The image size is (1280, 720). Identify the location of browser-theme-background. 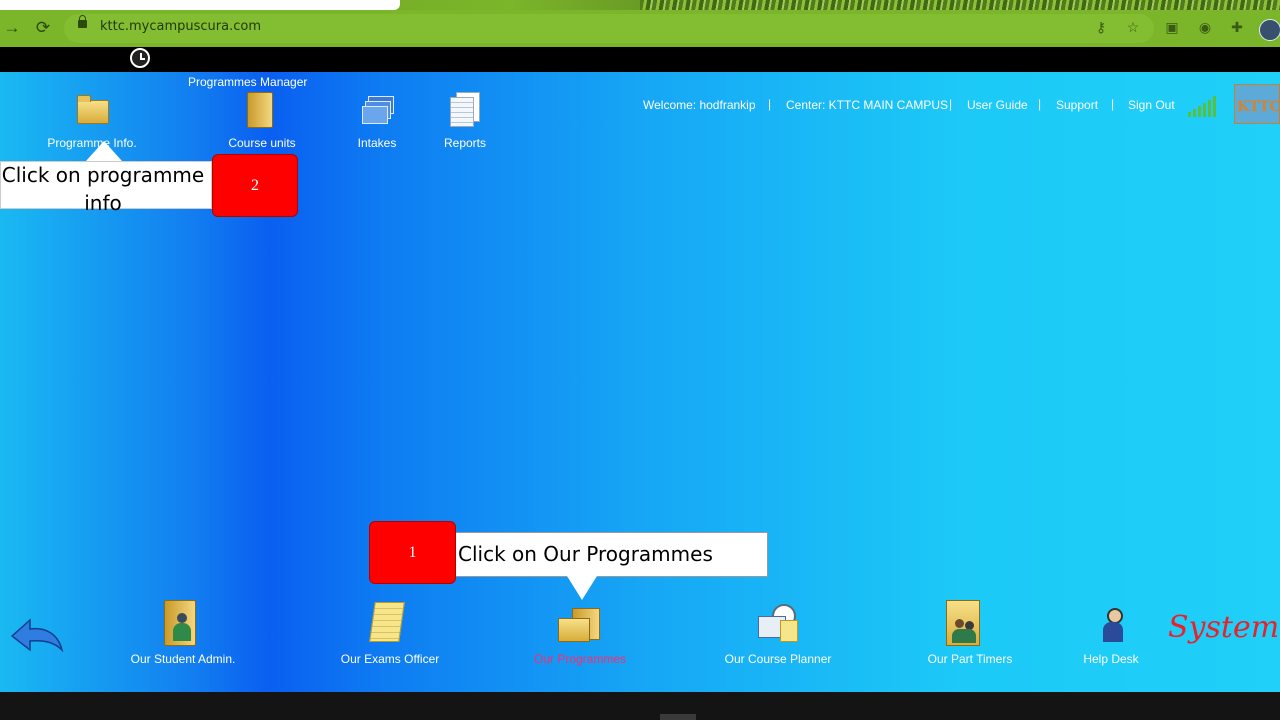
(960, 5).